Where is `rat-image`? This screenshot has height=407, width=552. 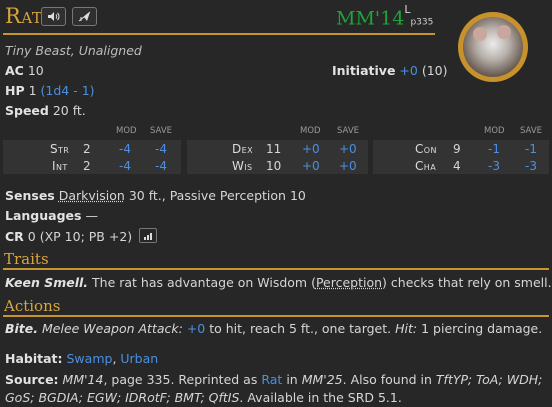
rat-image is located at coordinates (493, 47).